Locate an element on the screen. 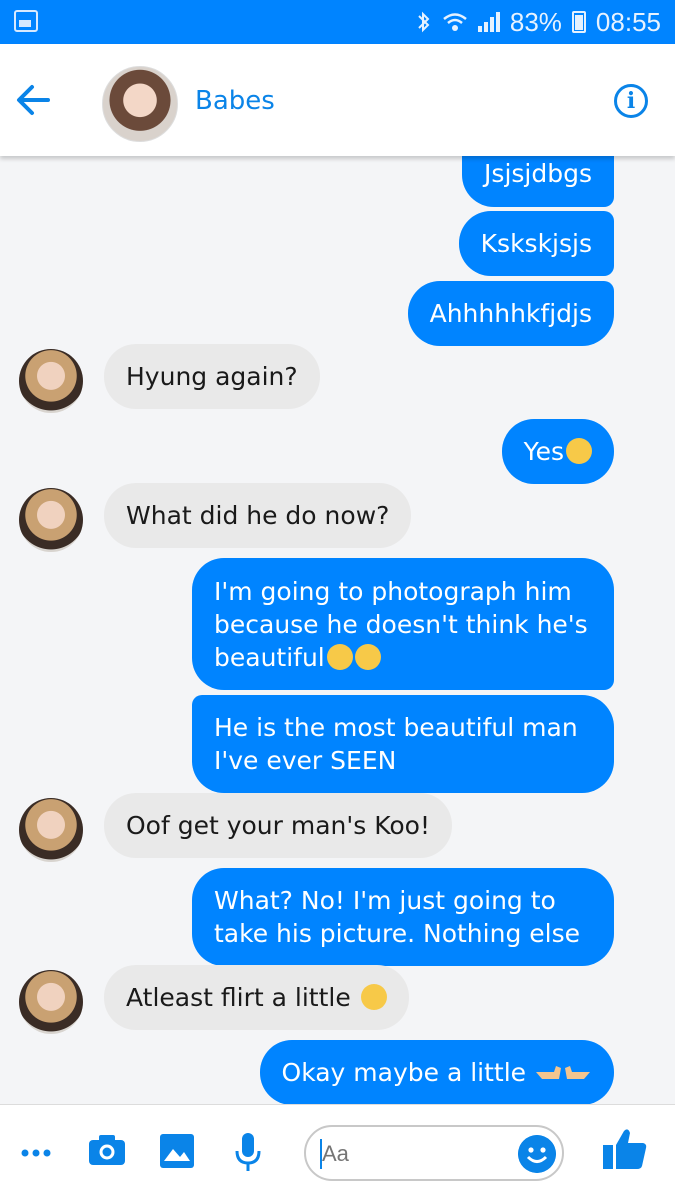  message-bubble-sent: Yes is located at coordinates (557, 451).